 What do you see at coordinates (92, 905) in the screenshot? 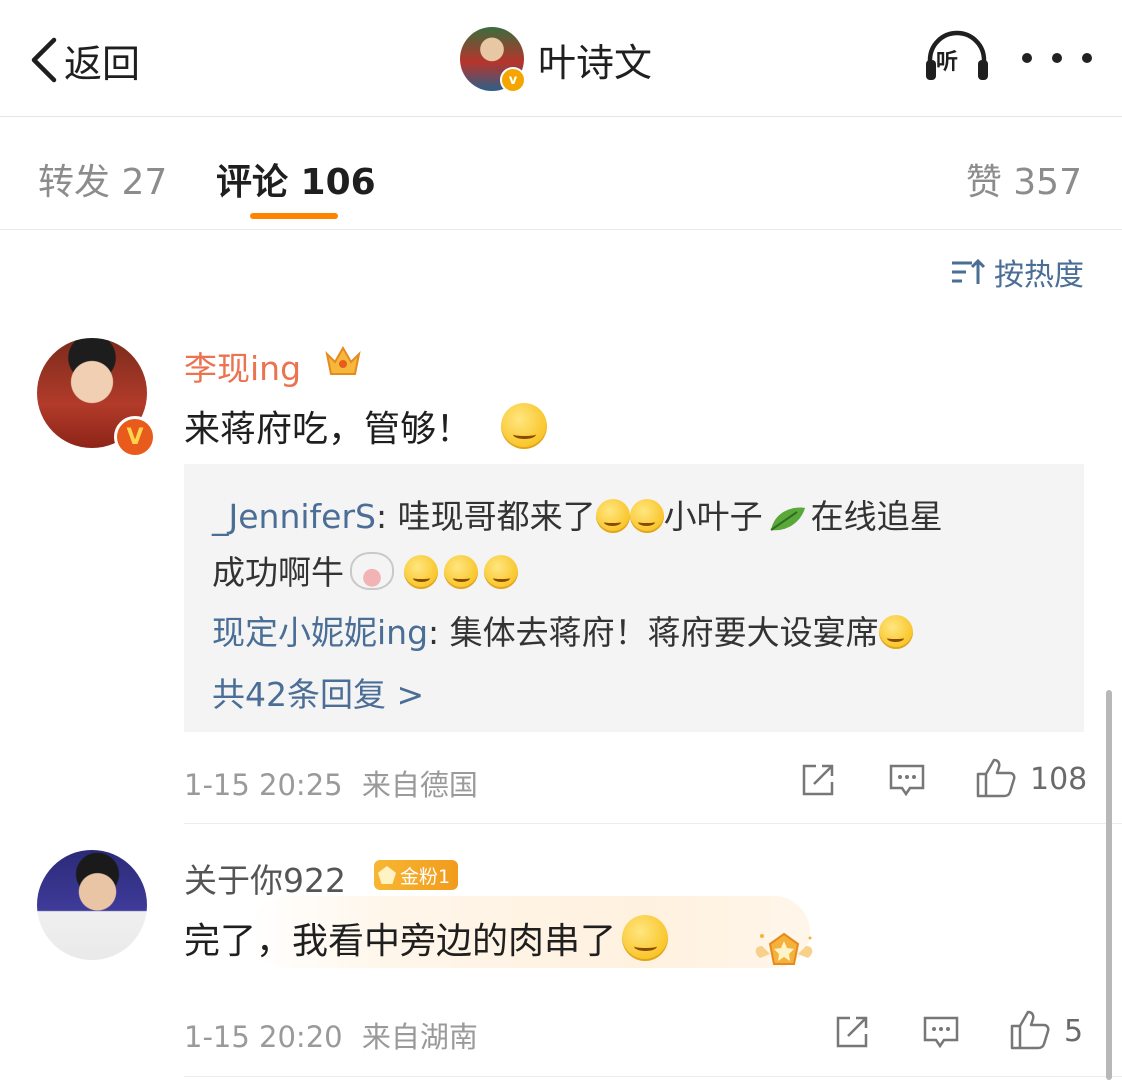
I see `avatar` at bounding box center [92, 905].